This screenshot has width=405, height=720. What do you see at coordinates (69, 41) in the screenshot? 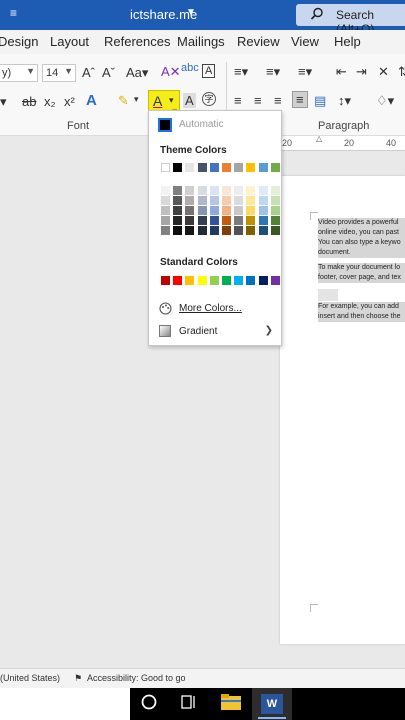
I see `tab-layout: Layout` at bounding box center [69, 41].